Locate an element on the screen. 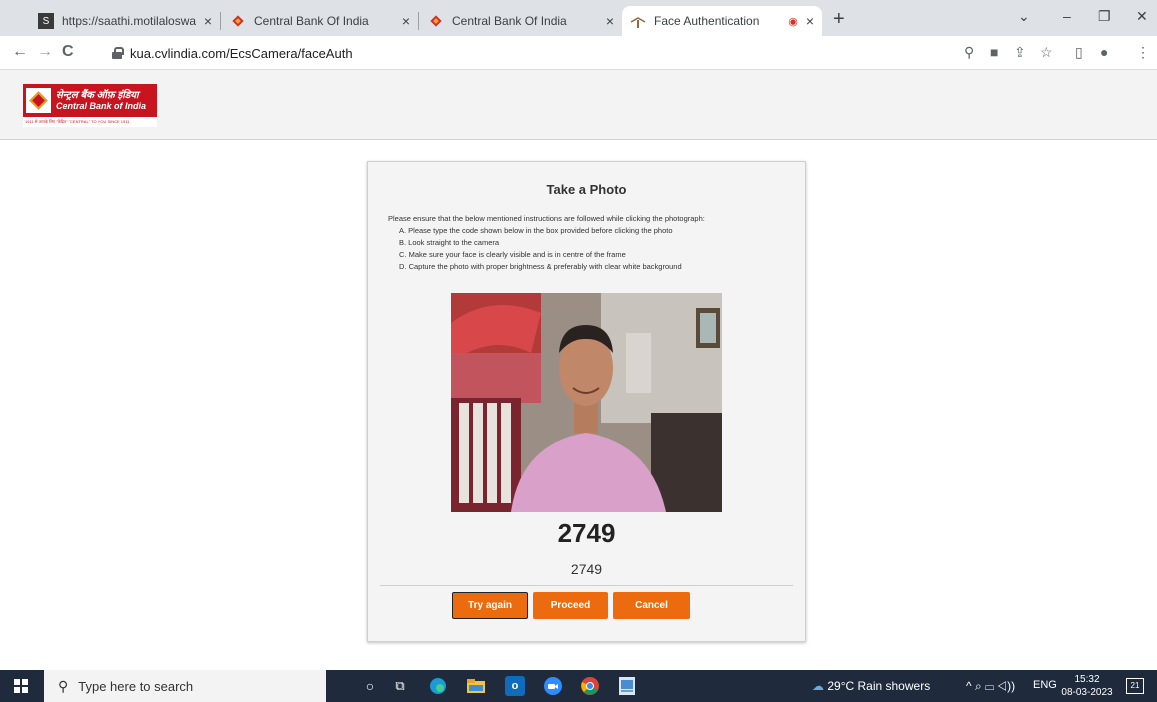 The height and width of the screenshot is (702, 1157). new-tab-button: + is located at coordinates (839, 19).